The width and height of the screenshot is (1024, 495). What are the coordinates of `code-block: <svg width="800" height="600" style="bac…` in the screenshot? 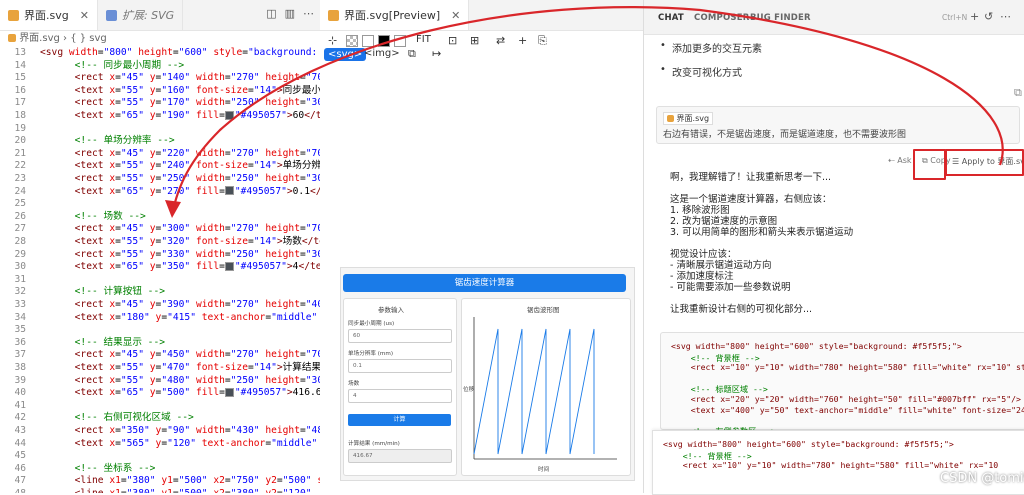 It's located at (842, 384).